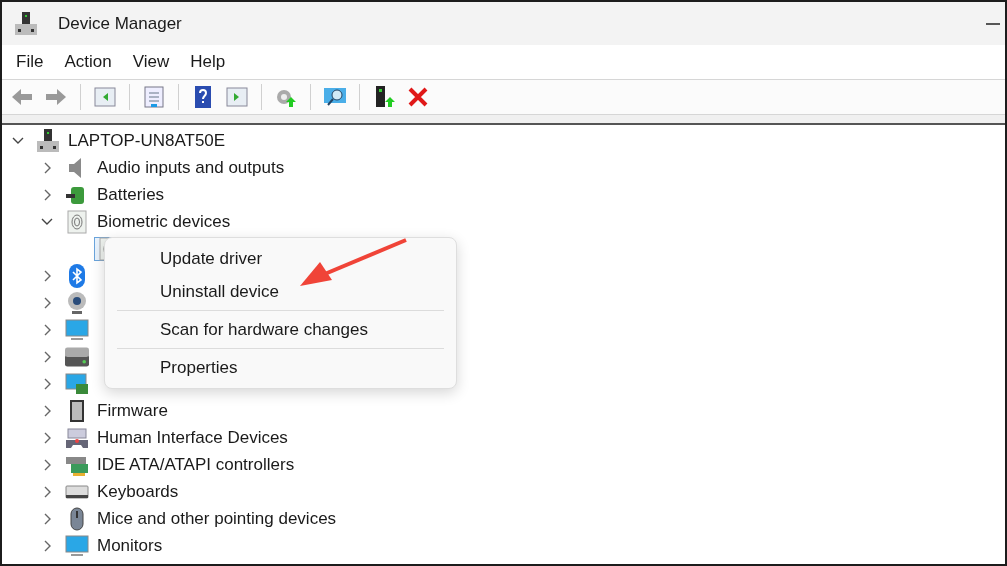 The height and width of the screenshot is (566, 1007). Describe the element at coordinates (280, 258) in the screenshot. I see `context-menu-item: Update driver` at that location.